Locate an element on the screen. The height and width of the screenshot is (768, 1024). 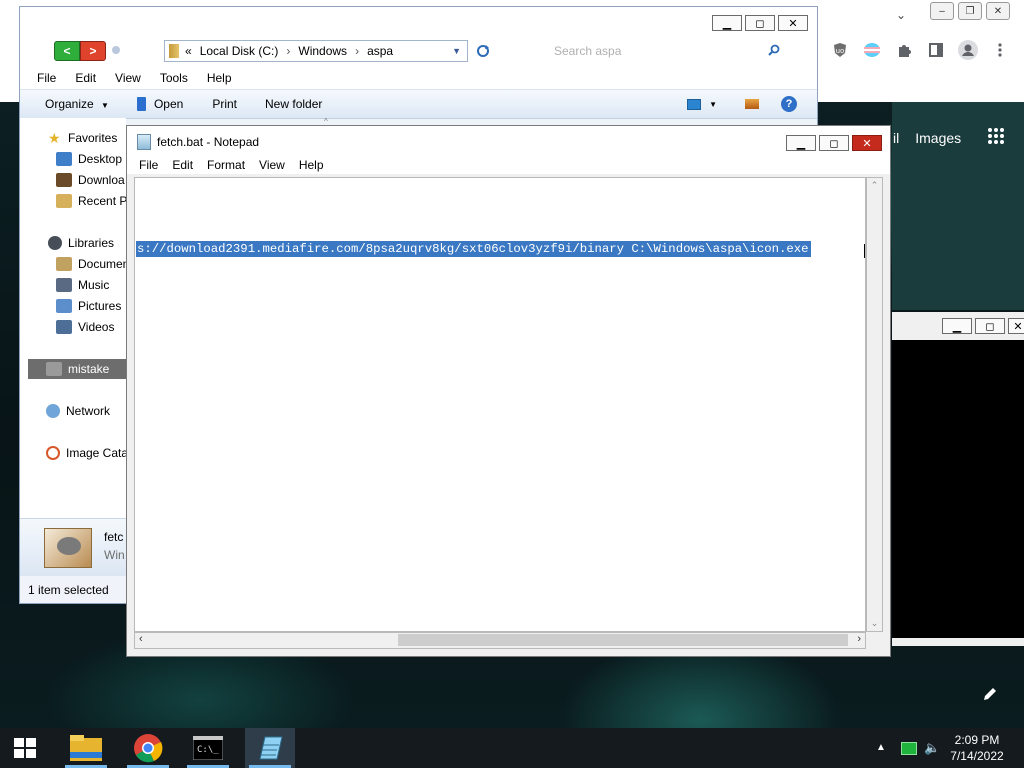
breadcrumb-overflow: « is located at coordinates (188, 51).